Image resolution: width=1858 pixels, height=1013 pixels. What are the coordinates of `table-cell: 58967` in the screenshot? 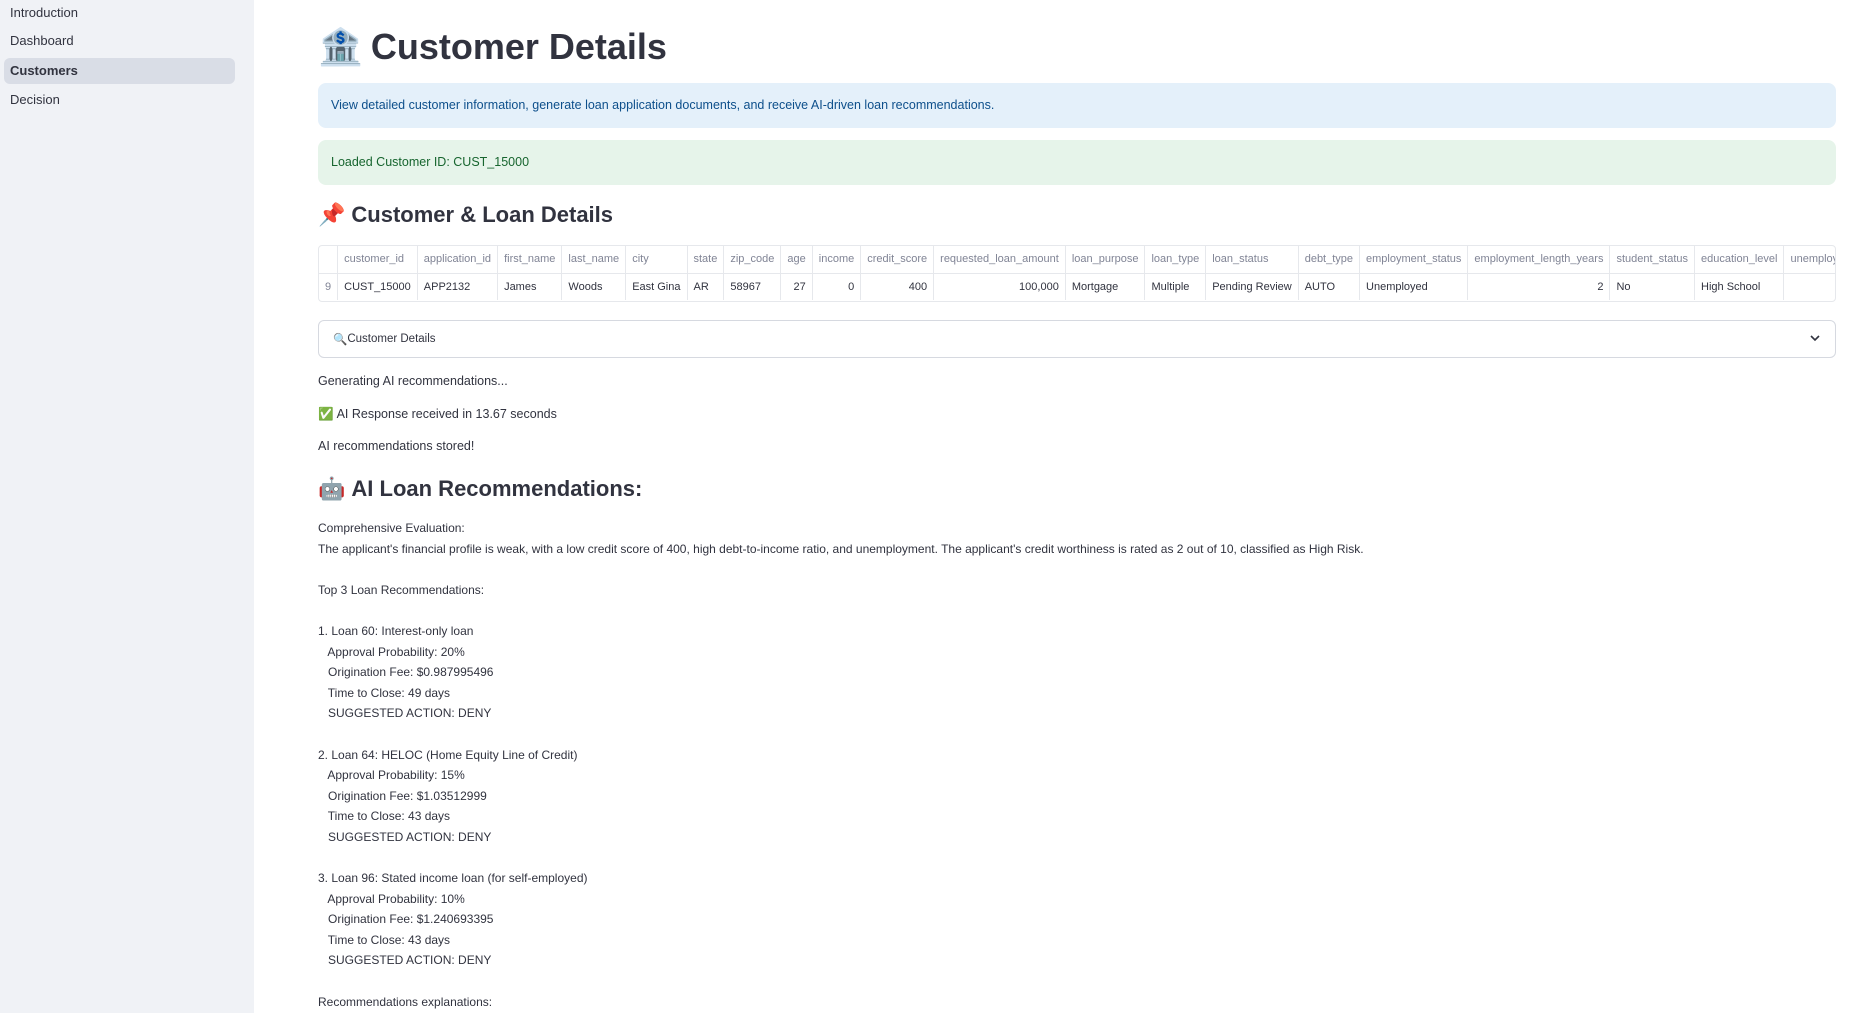 It's located at (752, 286).